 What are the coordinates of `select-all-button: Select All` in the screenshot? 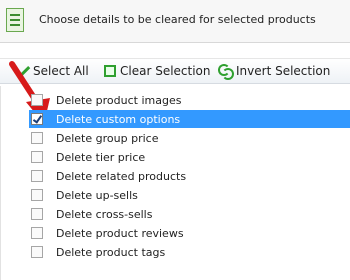 It's located at (51, 70).